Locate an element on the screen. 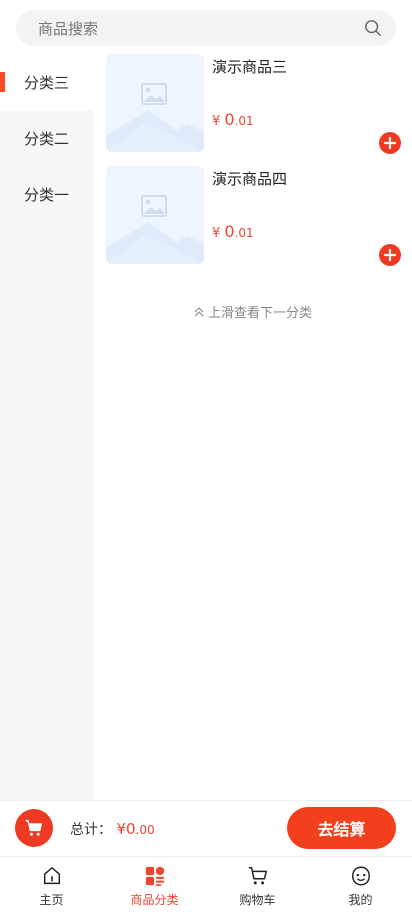 This screenshot has width=412, height=915. search-icon is located at coordinates (373, 28).